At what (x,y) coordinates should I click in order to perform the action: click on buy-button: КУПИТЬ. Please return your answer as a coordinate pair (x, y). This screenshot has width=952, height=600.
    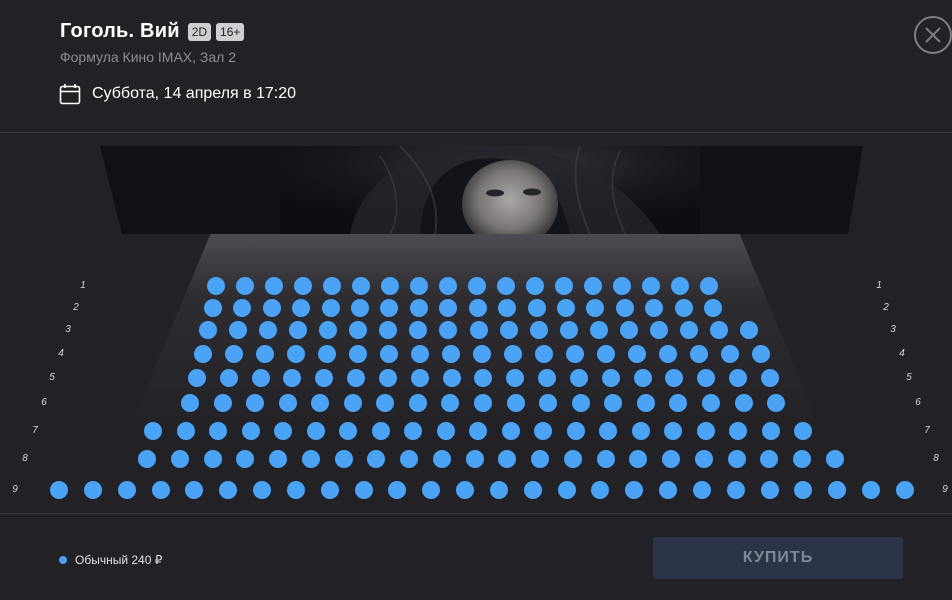
    Looking at the image, I should click on (778, 558).